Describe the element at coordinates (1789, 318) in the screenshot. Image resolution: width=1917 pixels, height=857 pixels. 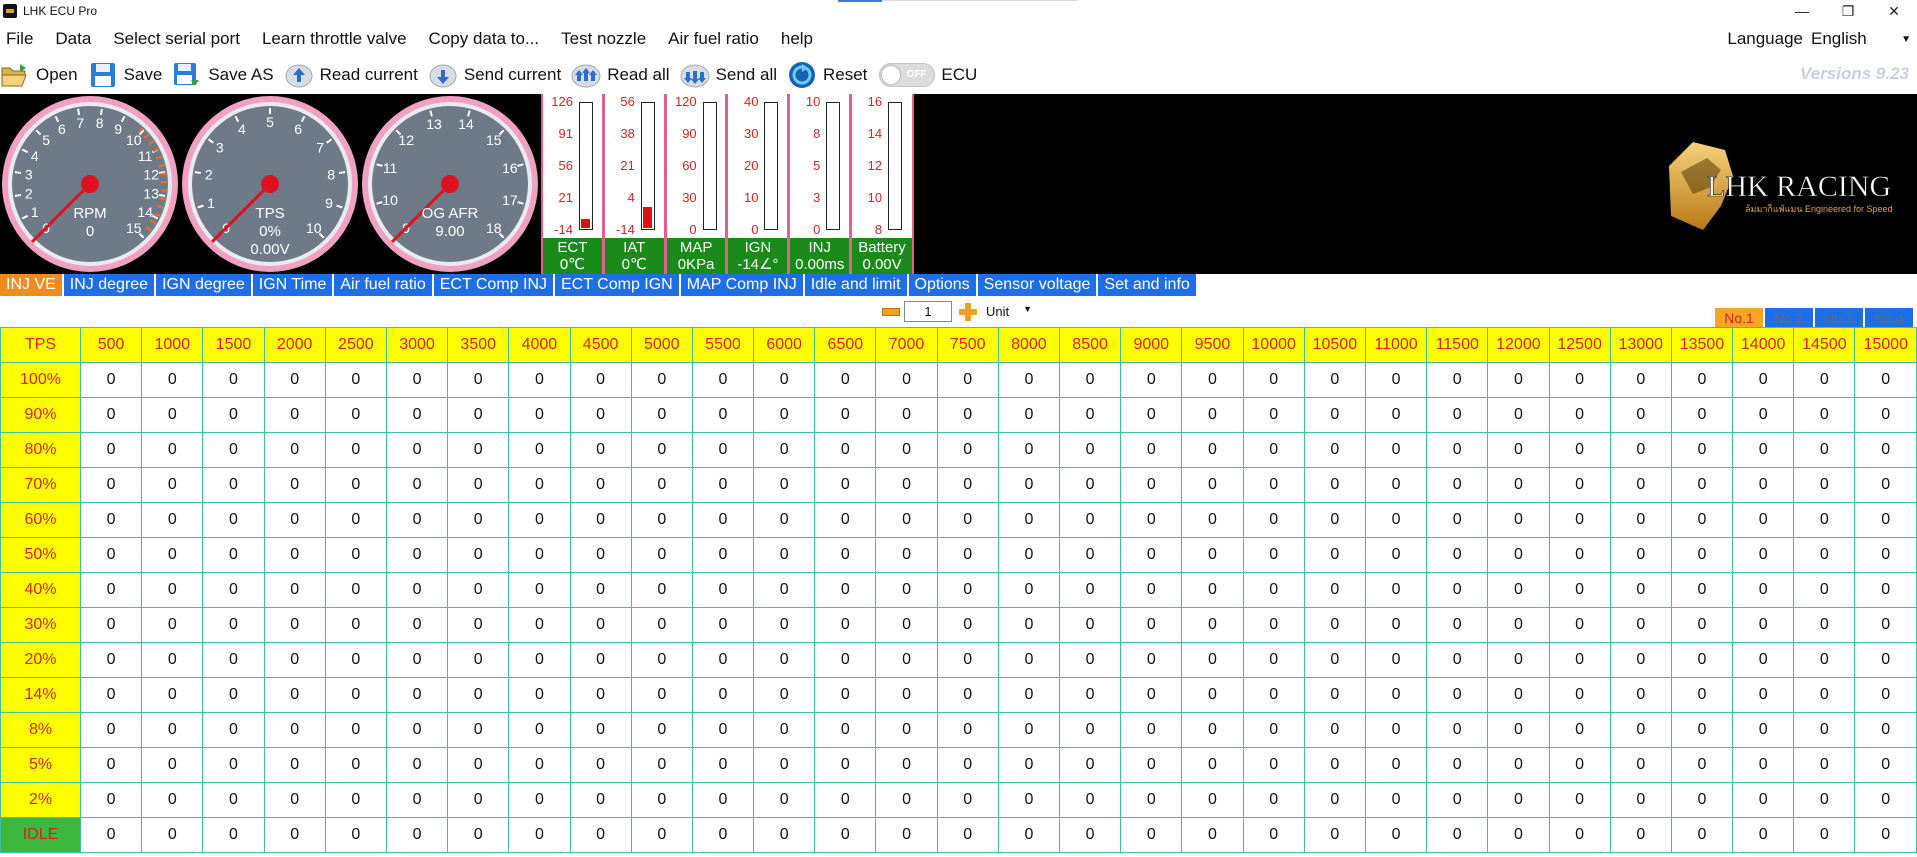
I see `map-number-2-button: No.2` at that location.